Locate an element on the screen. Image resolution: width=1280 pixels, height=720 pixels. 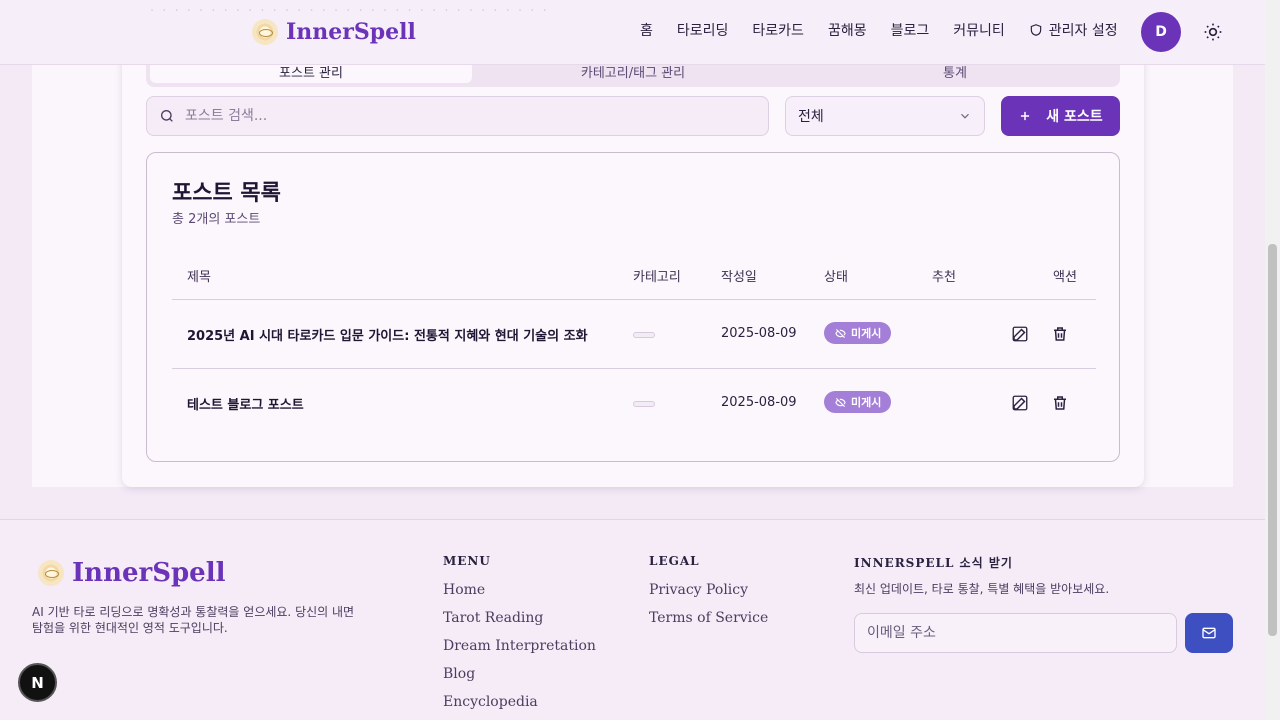
row-title: 테스트 블로그 포스트 is located at coordinates (245, 403).